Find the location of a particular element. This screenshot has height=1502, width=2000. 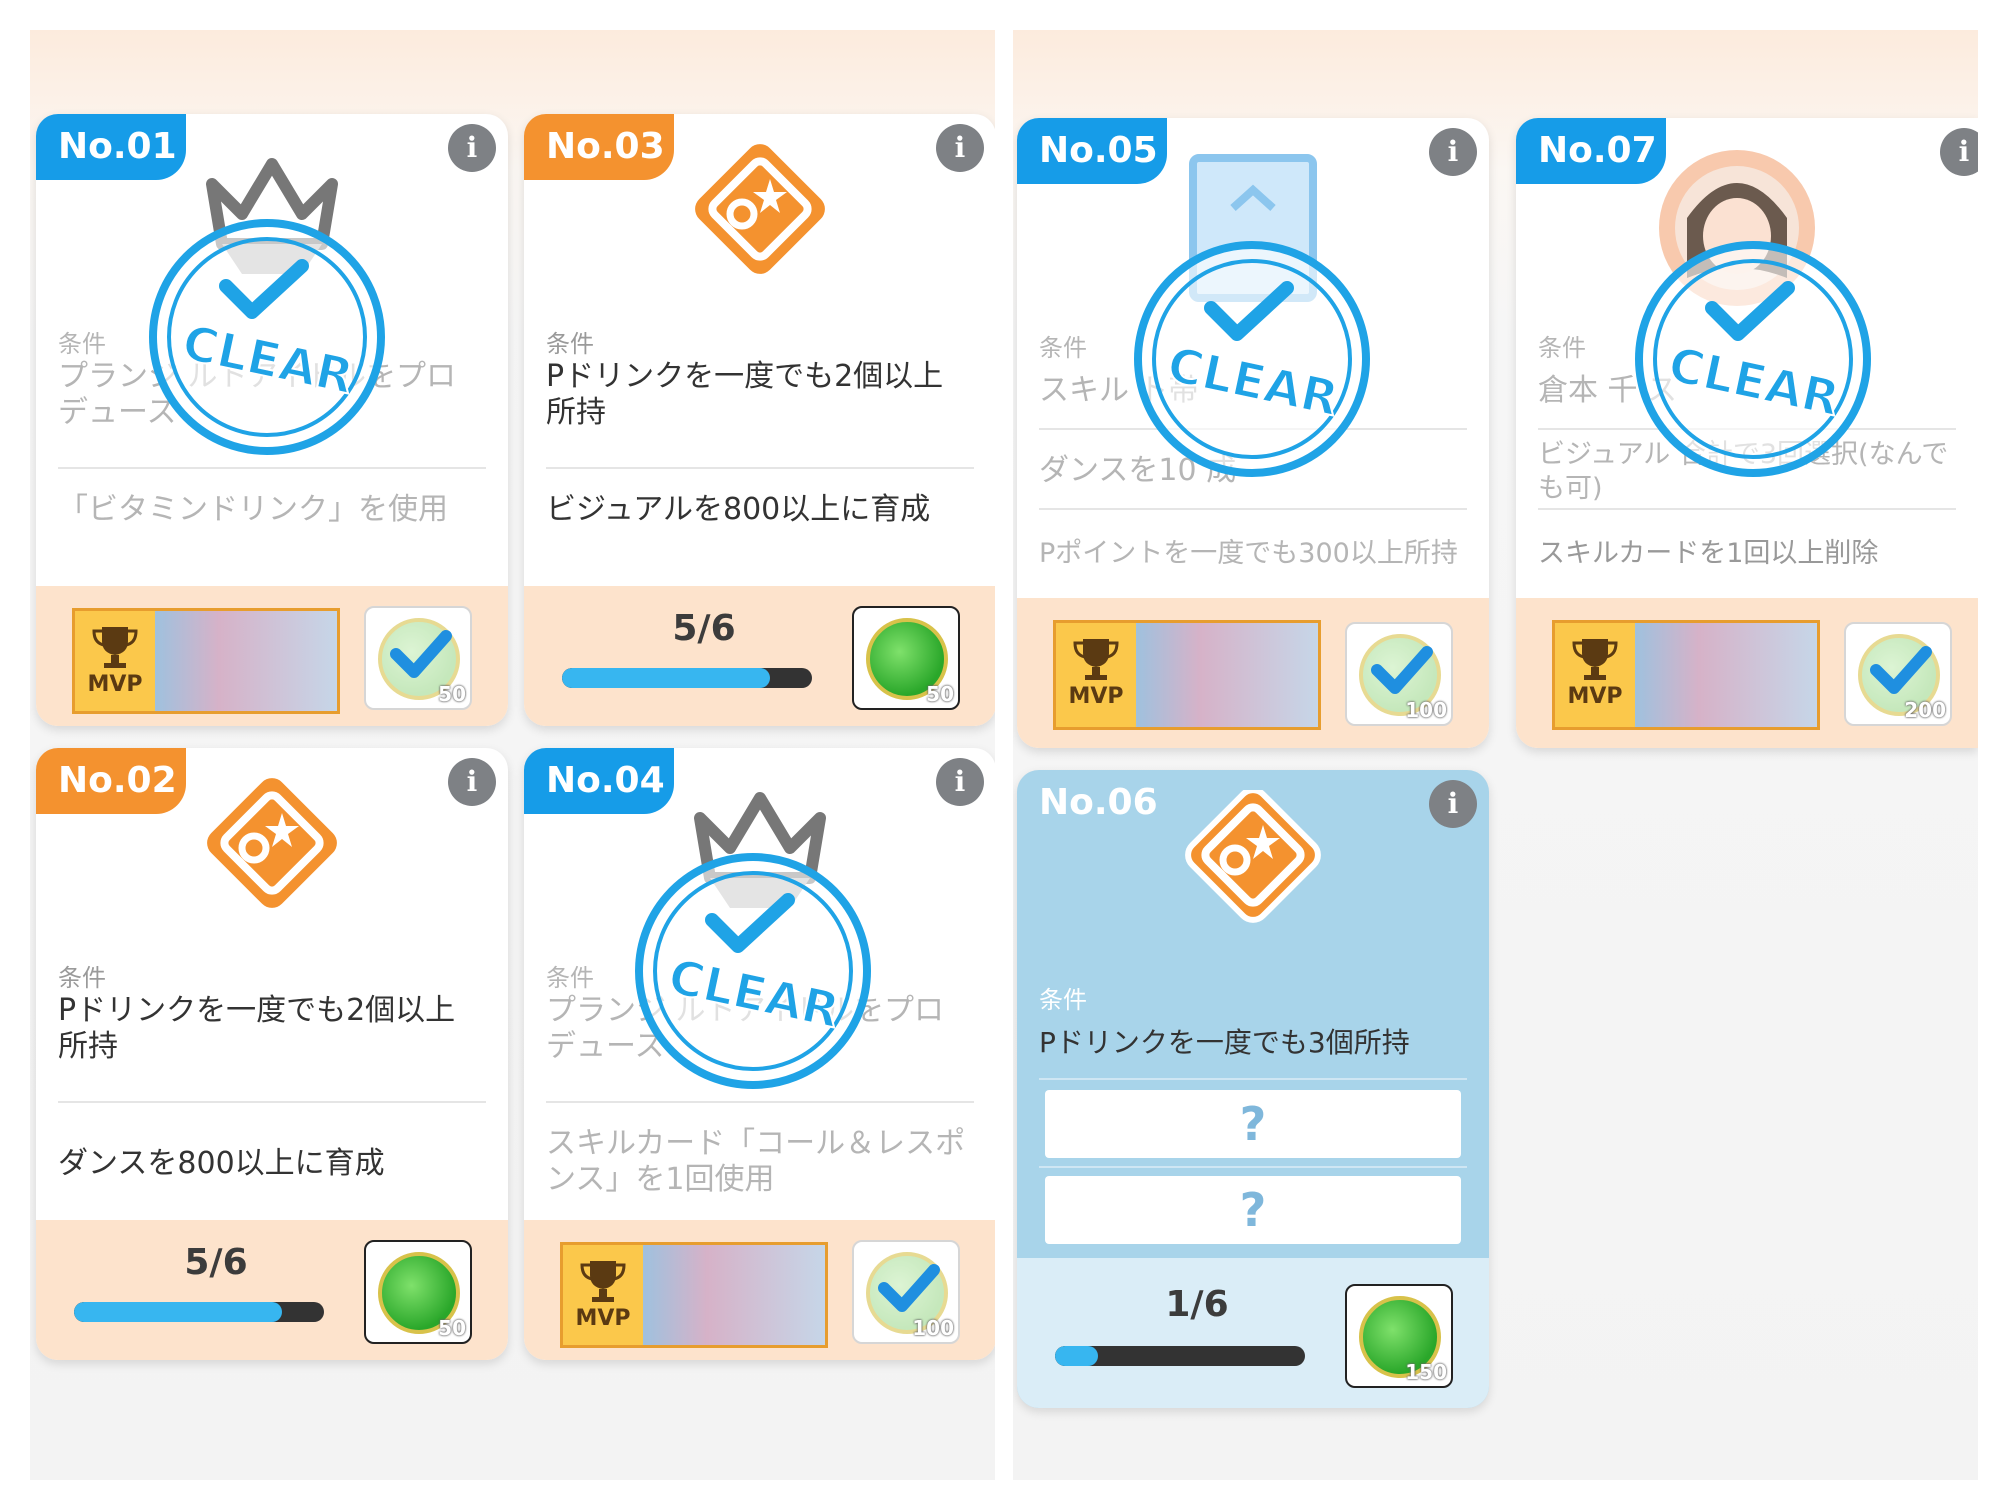

mission-number-badge: No.05 is located at coordinates (1092, 151).